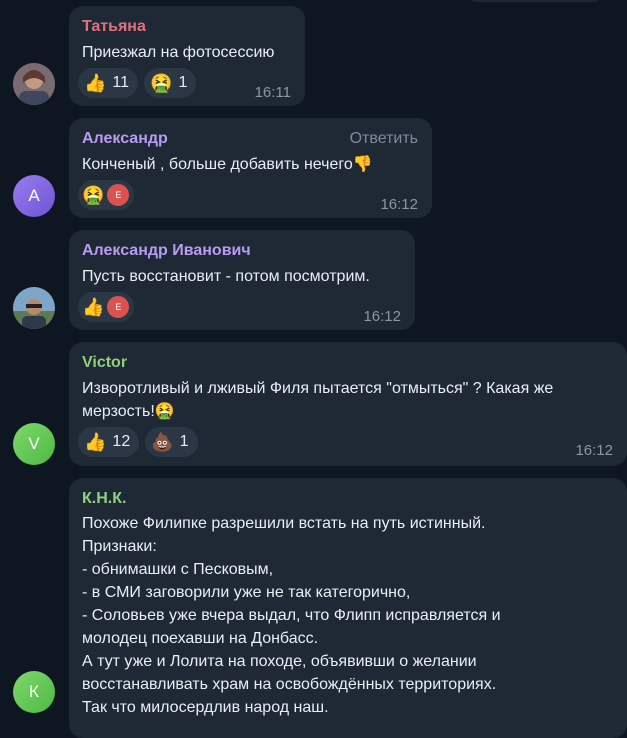 The width and height of the screenshot is (627, 738). What do you see at coordinates (114, 27) in the screenshot?
I see `sender-name: Татьяна` at bounding box center [114, 27].